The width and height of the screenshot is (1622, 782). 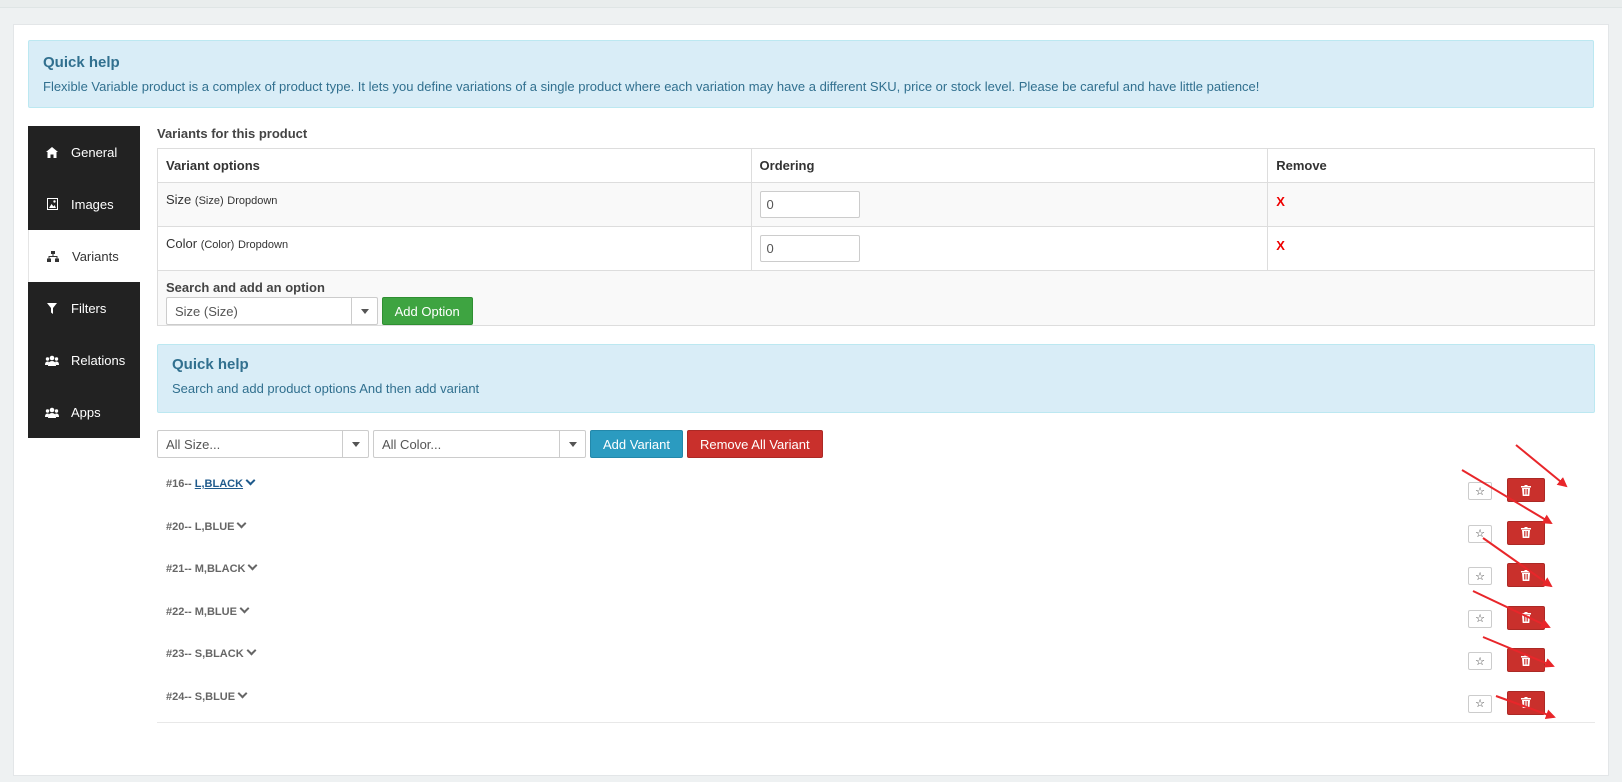 I want to click on sidebar-item-label: Apps, so click(x=86, y=412).